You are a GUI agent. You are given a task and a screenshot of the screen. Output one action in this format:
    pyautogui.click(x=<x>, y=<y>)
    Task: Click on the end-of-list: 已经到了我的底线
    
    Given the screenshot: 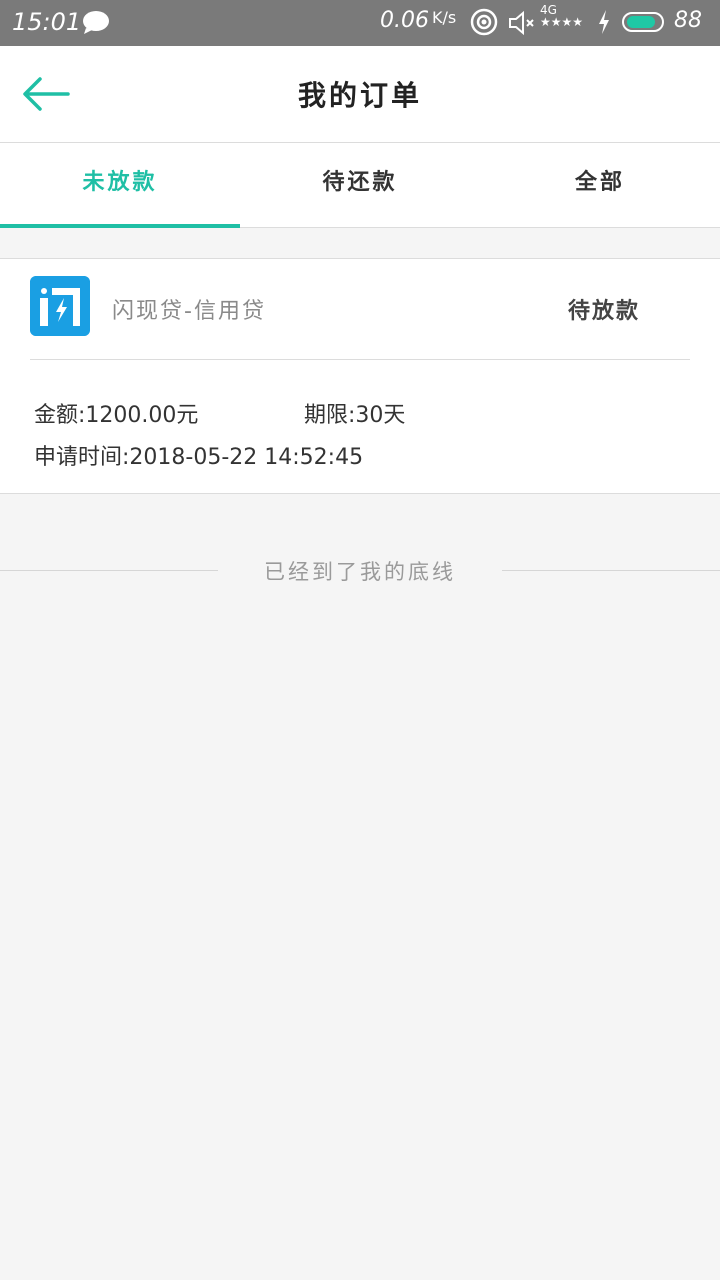 What is the action you would take?
    pyautogui.click(x=360, y=571)
    